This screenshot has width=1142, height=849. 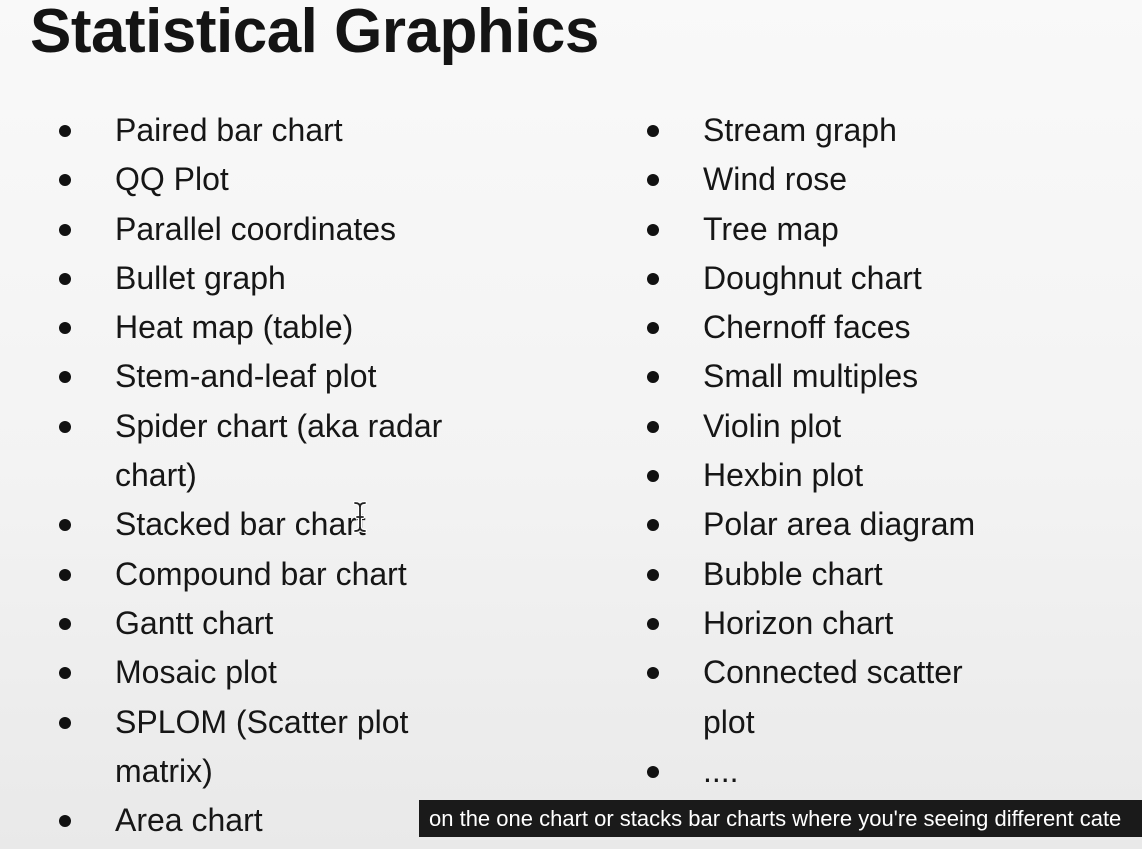 I want to click on list-item: Gantt chart, so click(x=300, y=623).